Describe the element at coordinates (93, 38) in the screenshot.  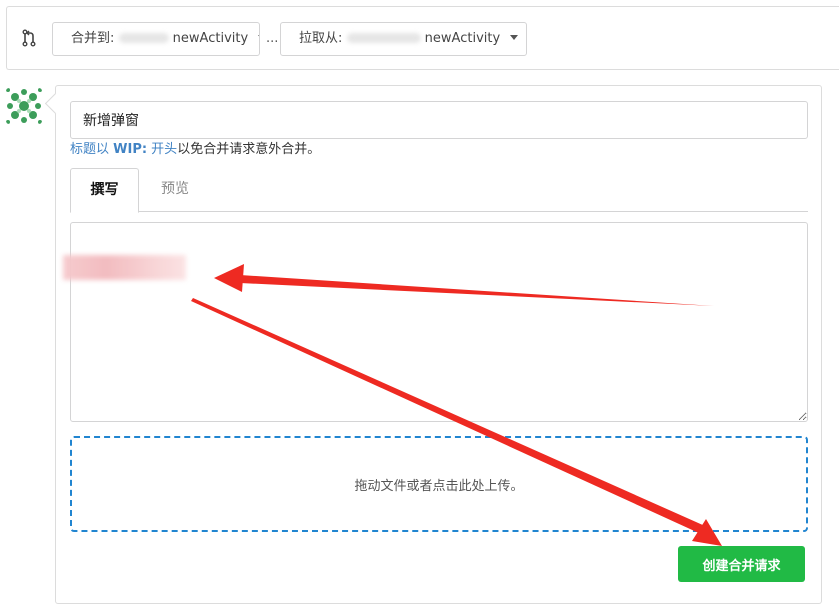
I see `base-branch-label: 合并到:` at that location.